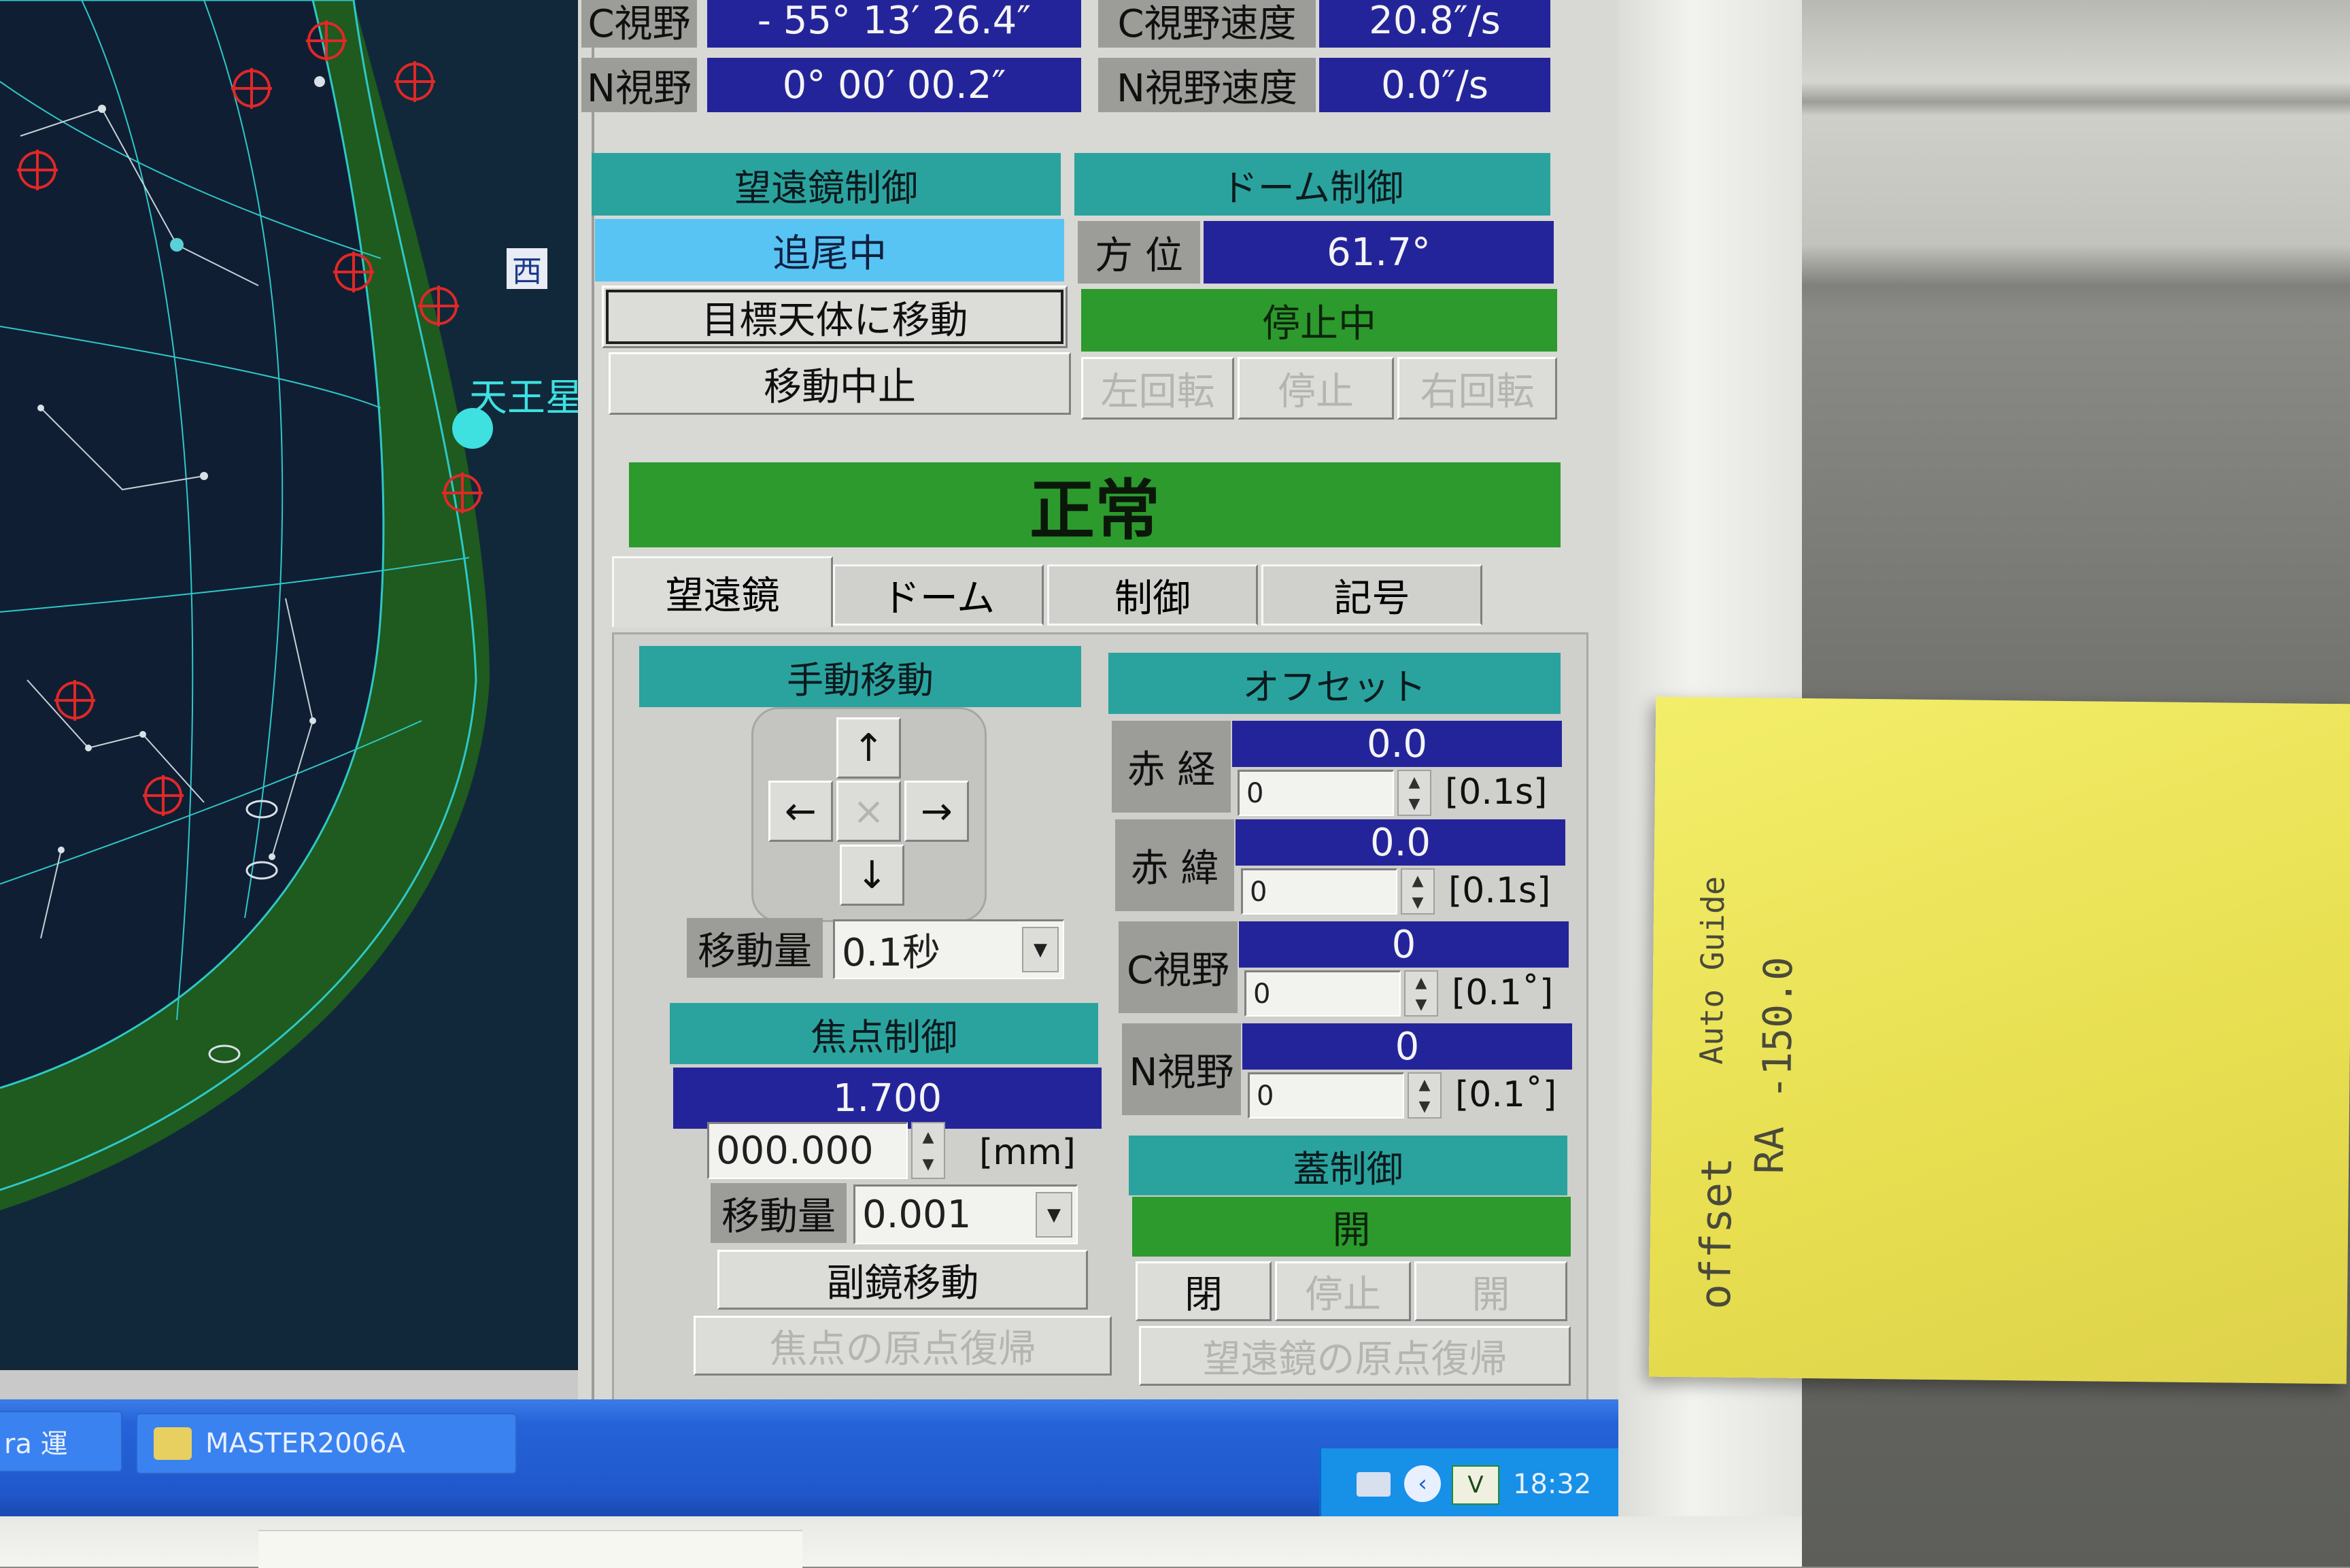  What do you see at coordinates (807, 1150) in the screenshot?
I see `focus-input: 000.000` at bounding box center [807, 1150].